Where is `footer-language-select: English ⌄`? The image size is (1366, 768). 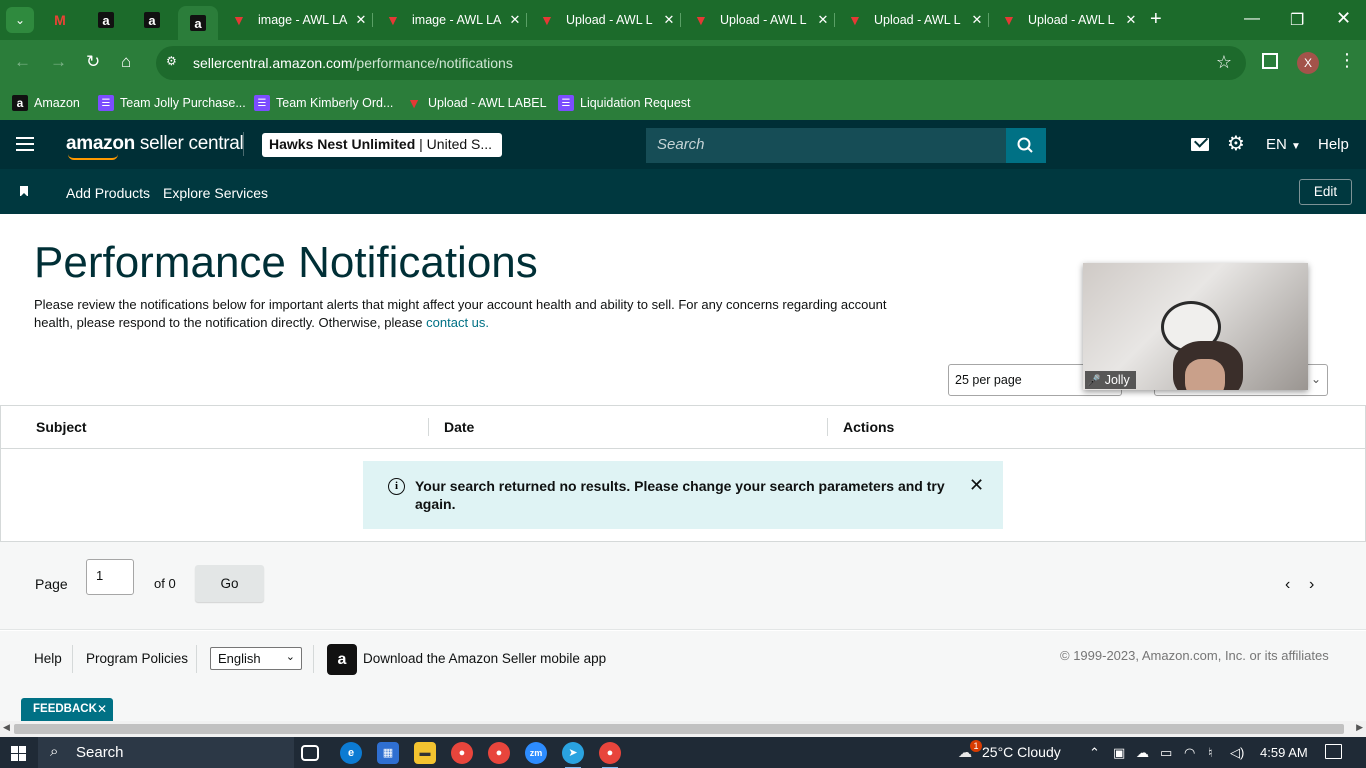
footer-language-select: English ⌄ is located at coordinates (256, 658).